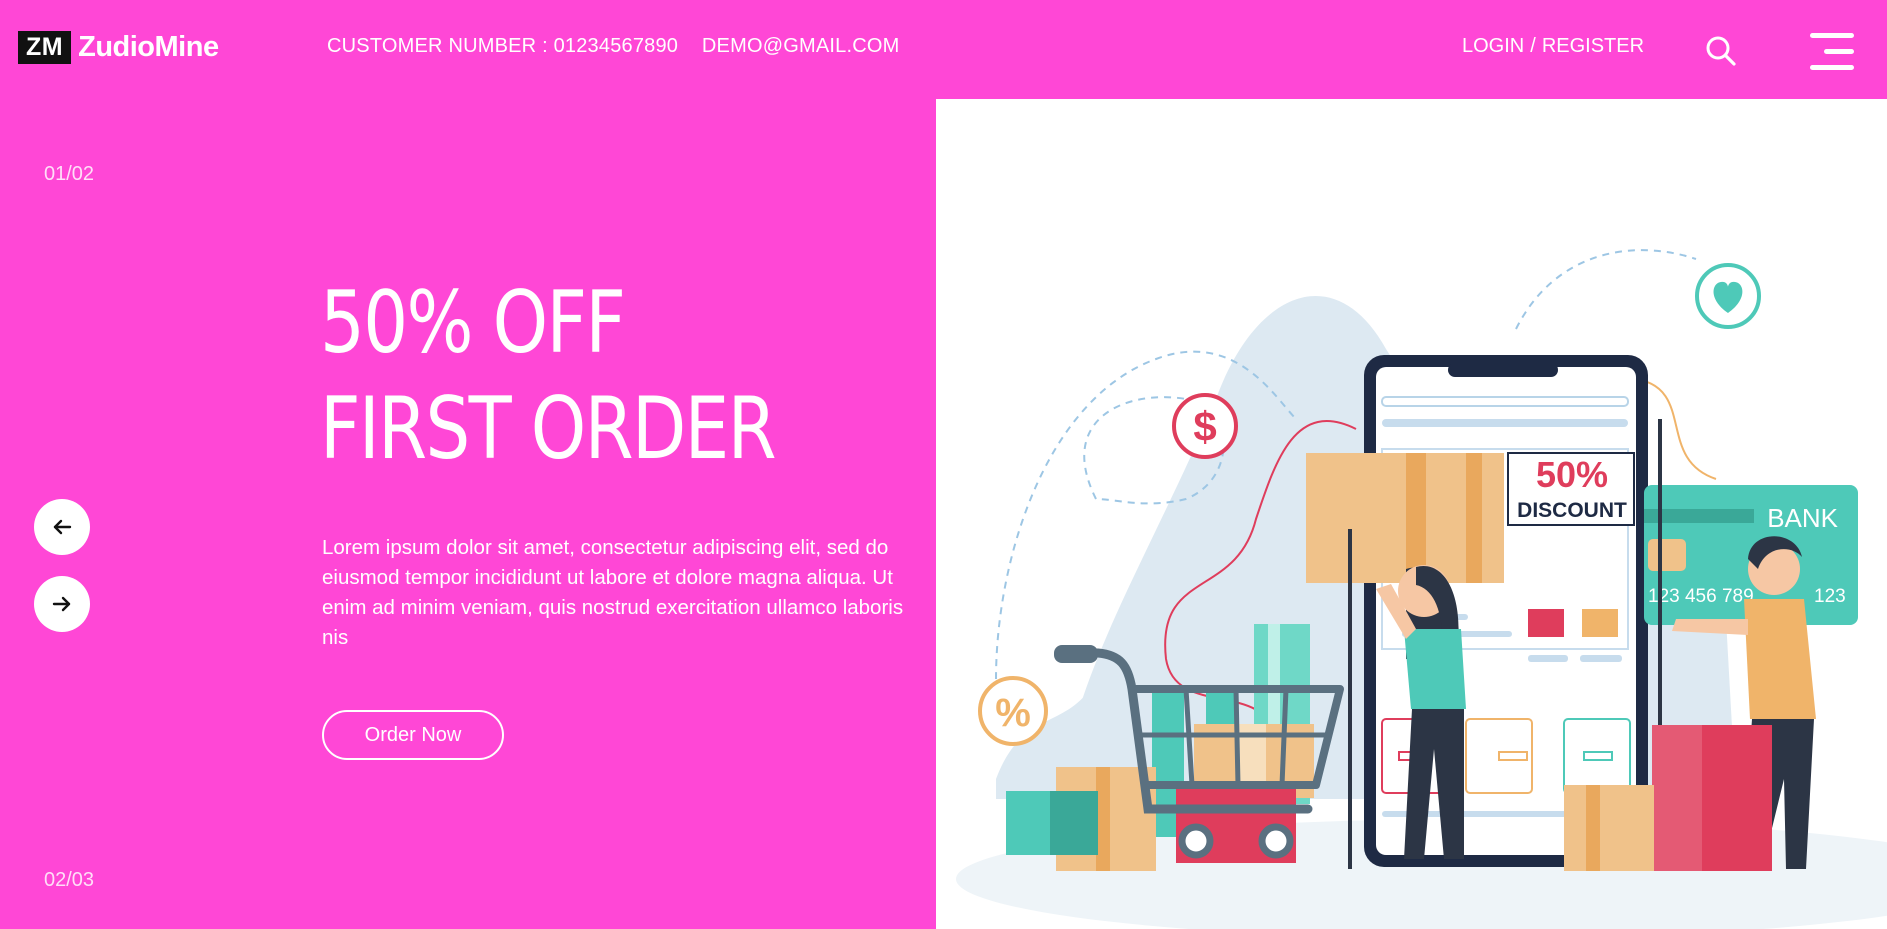 The width and height of the screenshot is (1887, 929). What do you see at coordinates (1802, 518) in the screenshot?
I see `card-bank-label: BANK` at bounding box center [1802, 518].